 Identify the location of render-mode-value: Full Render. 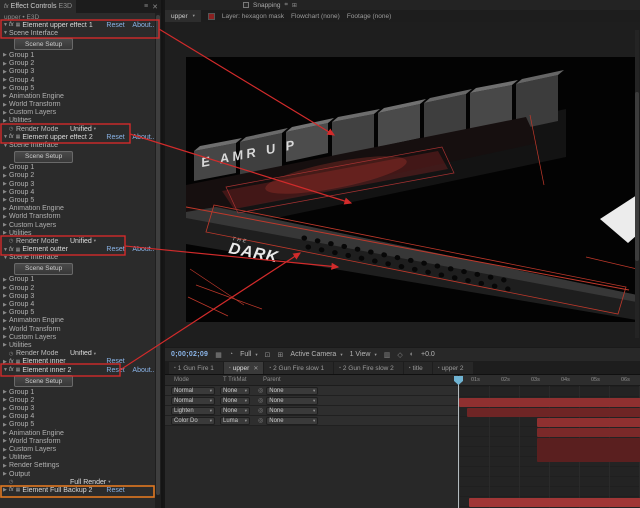
(88, 482).